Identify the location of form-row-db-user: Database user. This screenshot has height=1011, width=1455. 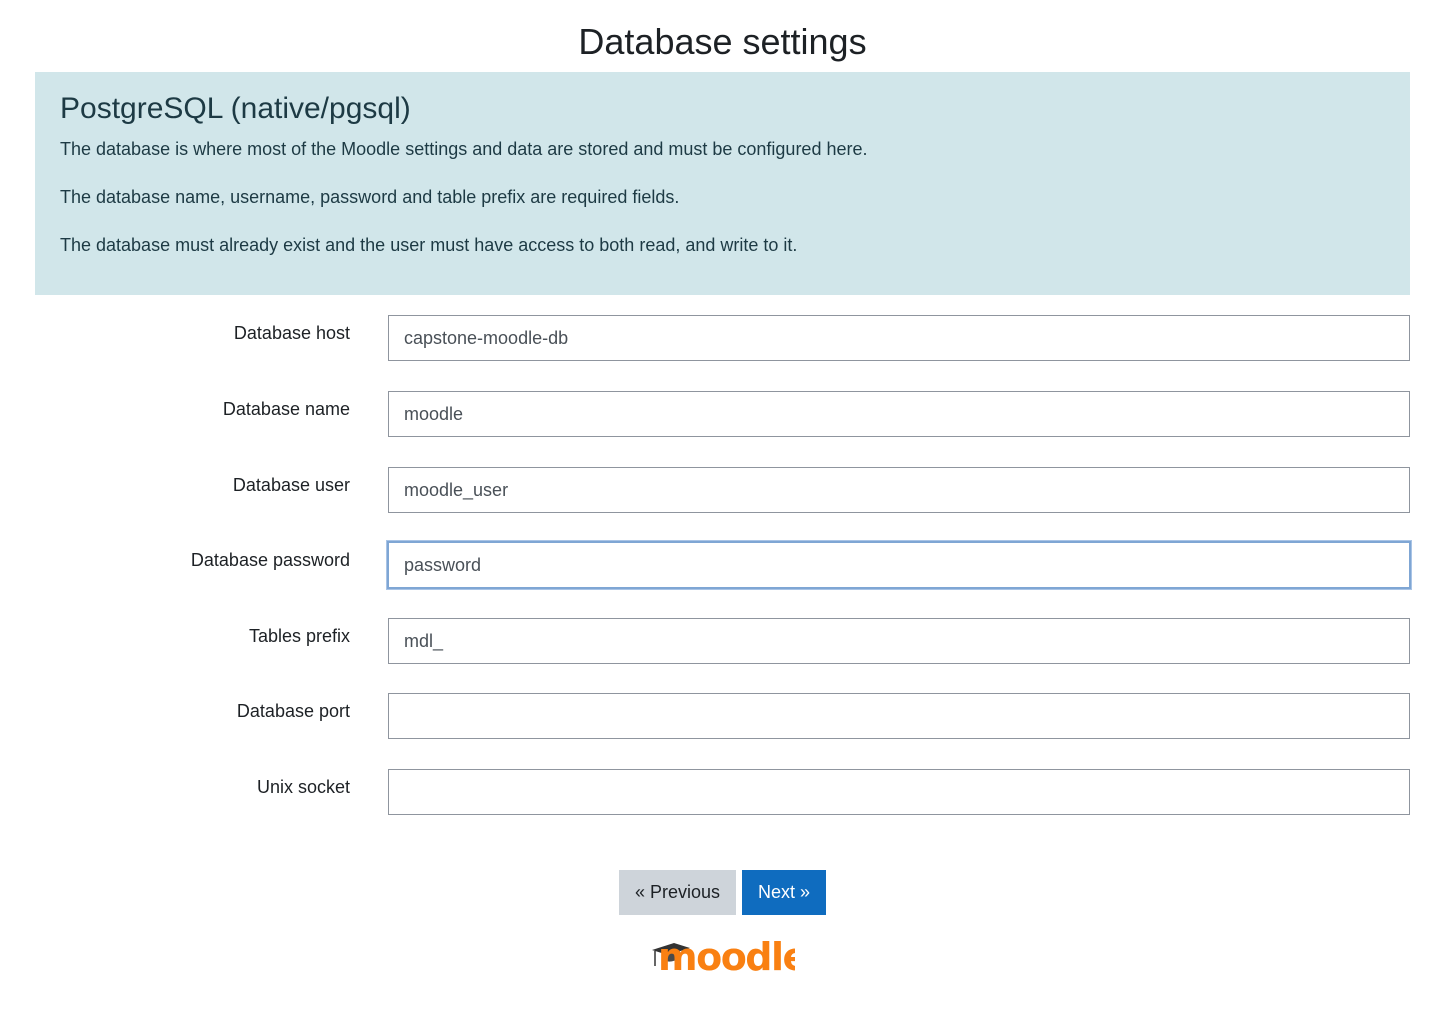
(727, 490).